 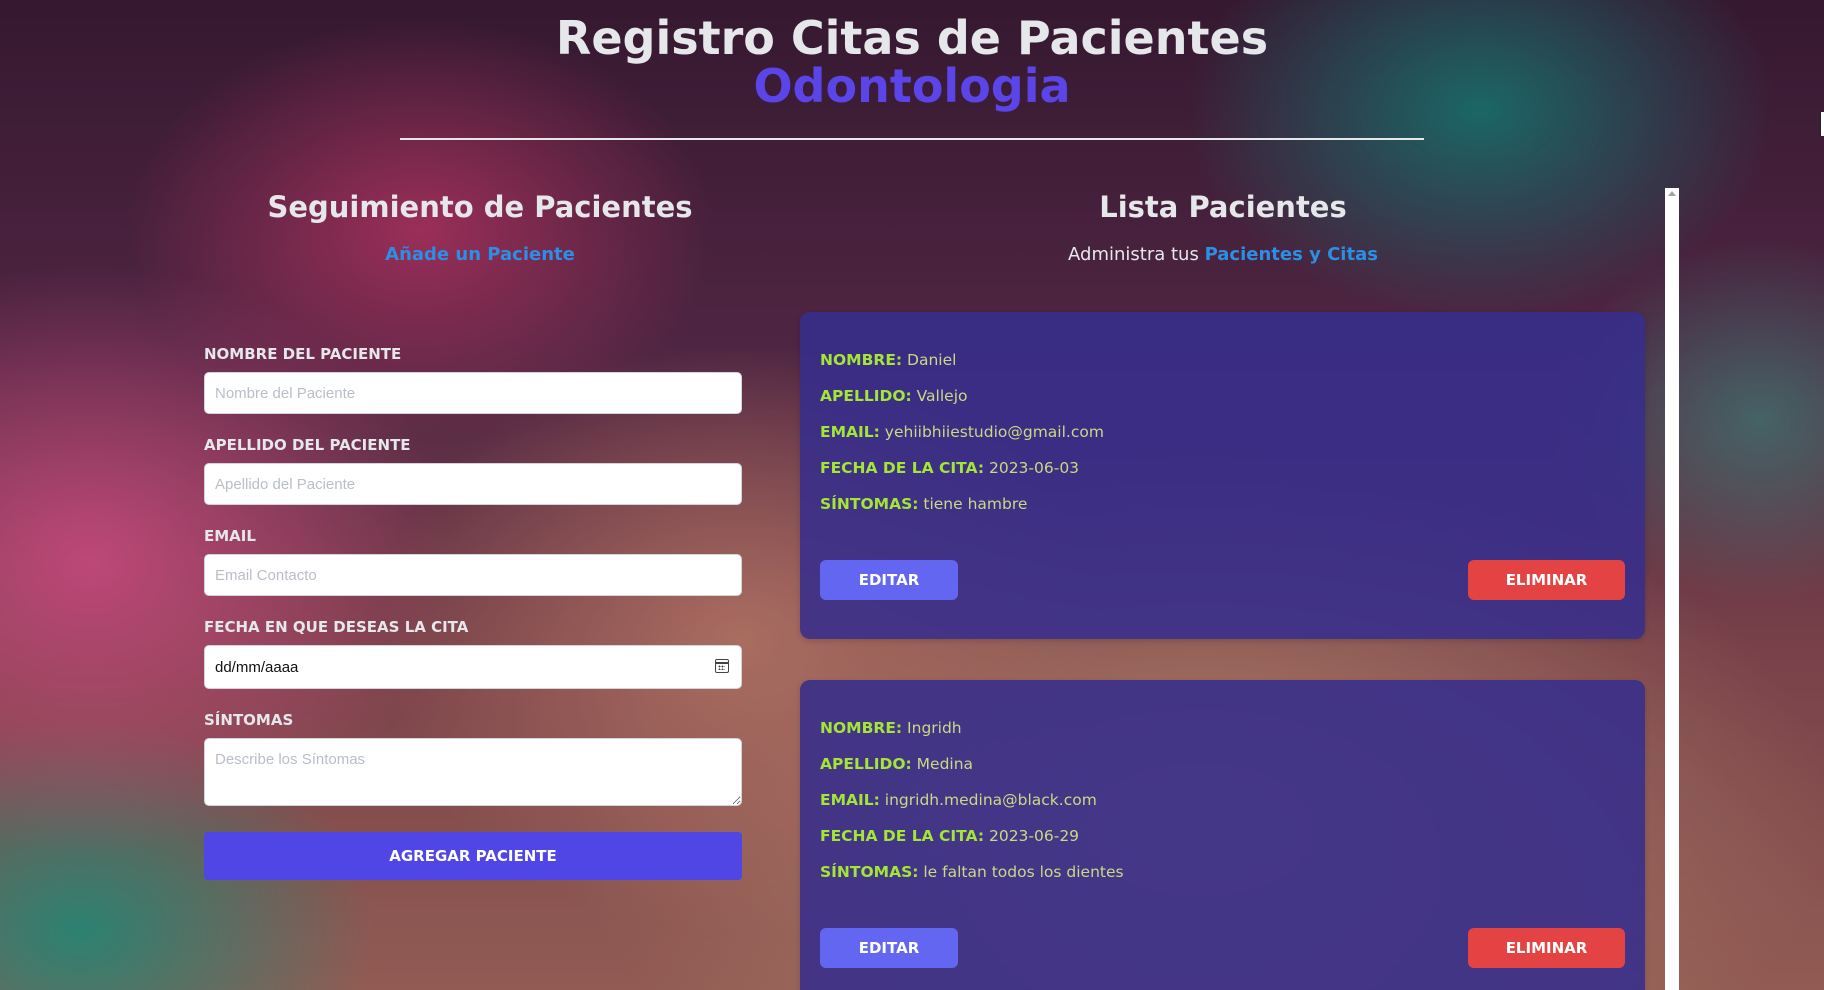 What do you see at coordinates (473, 575) in the screenshot?
I see `email-input` at bounding box center [473, 575].